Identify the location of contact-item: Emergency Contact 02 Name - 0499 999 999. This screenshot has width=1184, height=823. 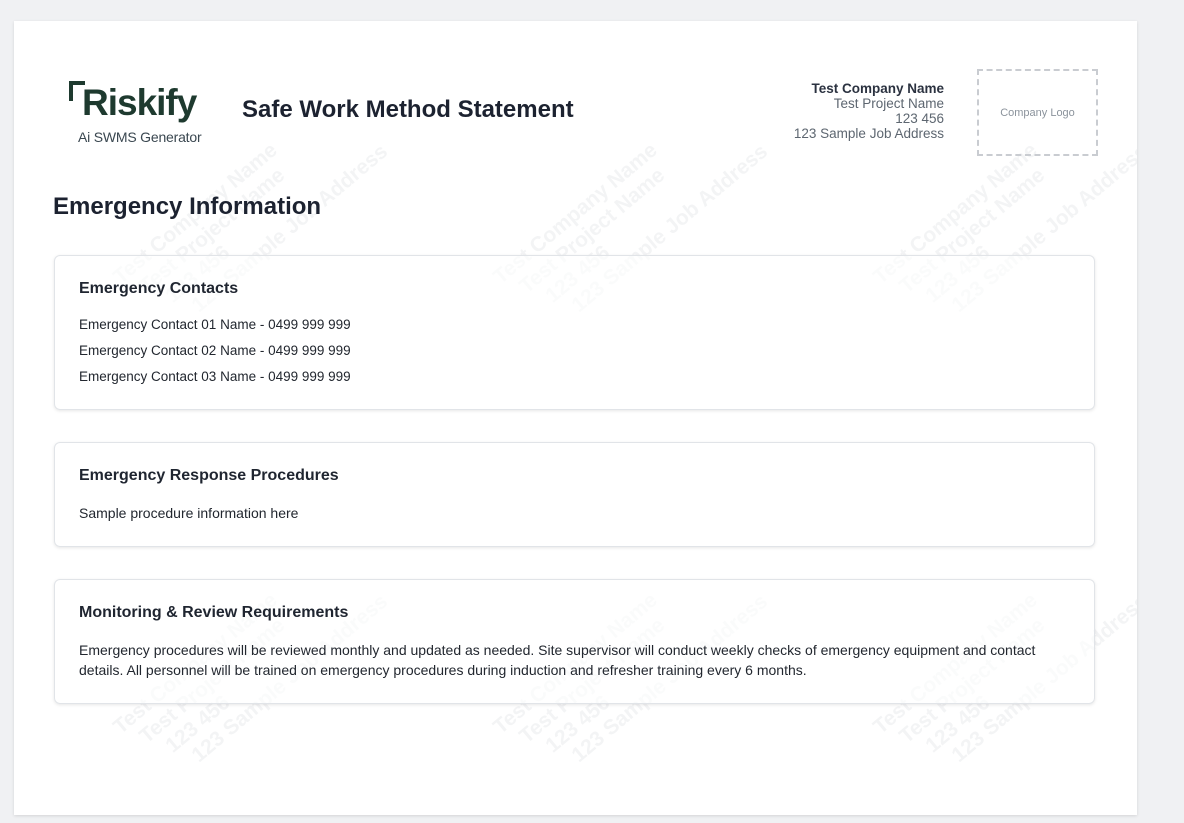
(215, 350).